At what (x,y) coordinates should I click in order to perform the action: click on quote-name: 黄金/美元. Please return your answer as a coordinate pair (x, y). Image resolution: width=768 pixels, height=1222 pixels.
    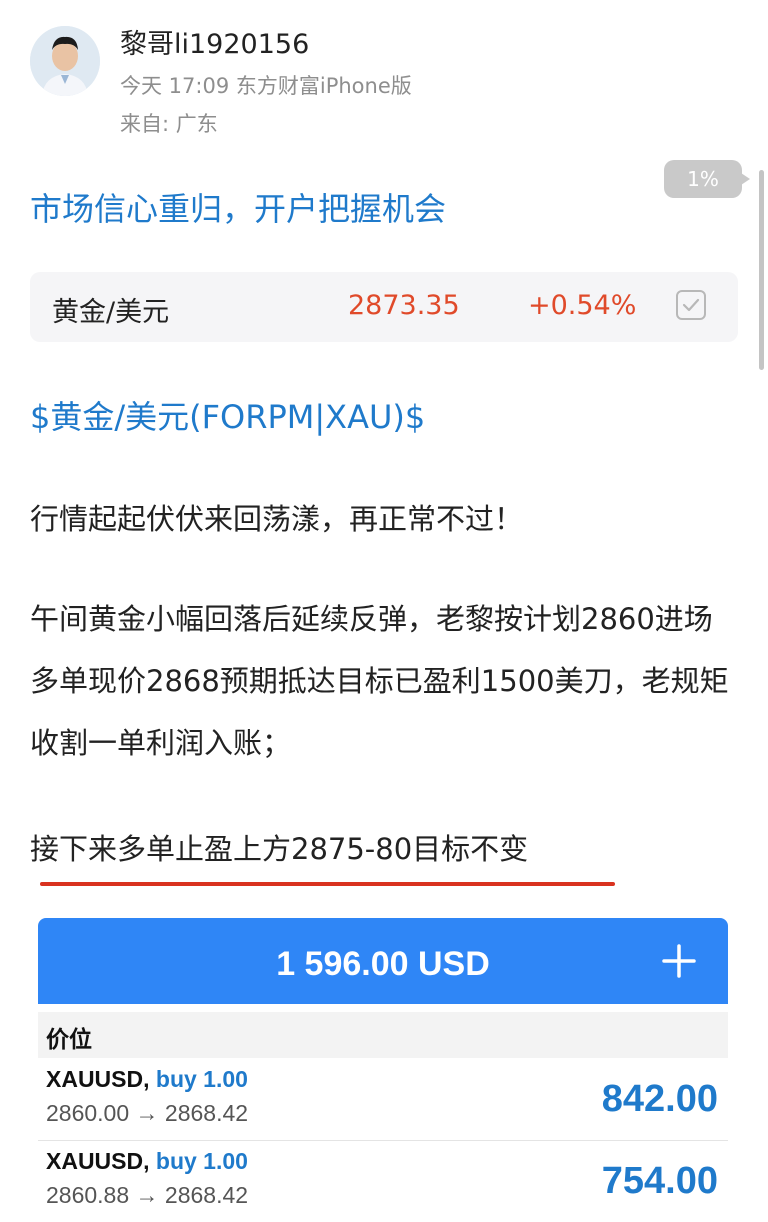
    Looking at the image, I should click on (111, 312).